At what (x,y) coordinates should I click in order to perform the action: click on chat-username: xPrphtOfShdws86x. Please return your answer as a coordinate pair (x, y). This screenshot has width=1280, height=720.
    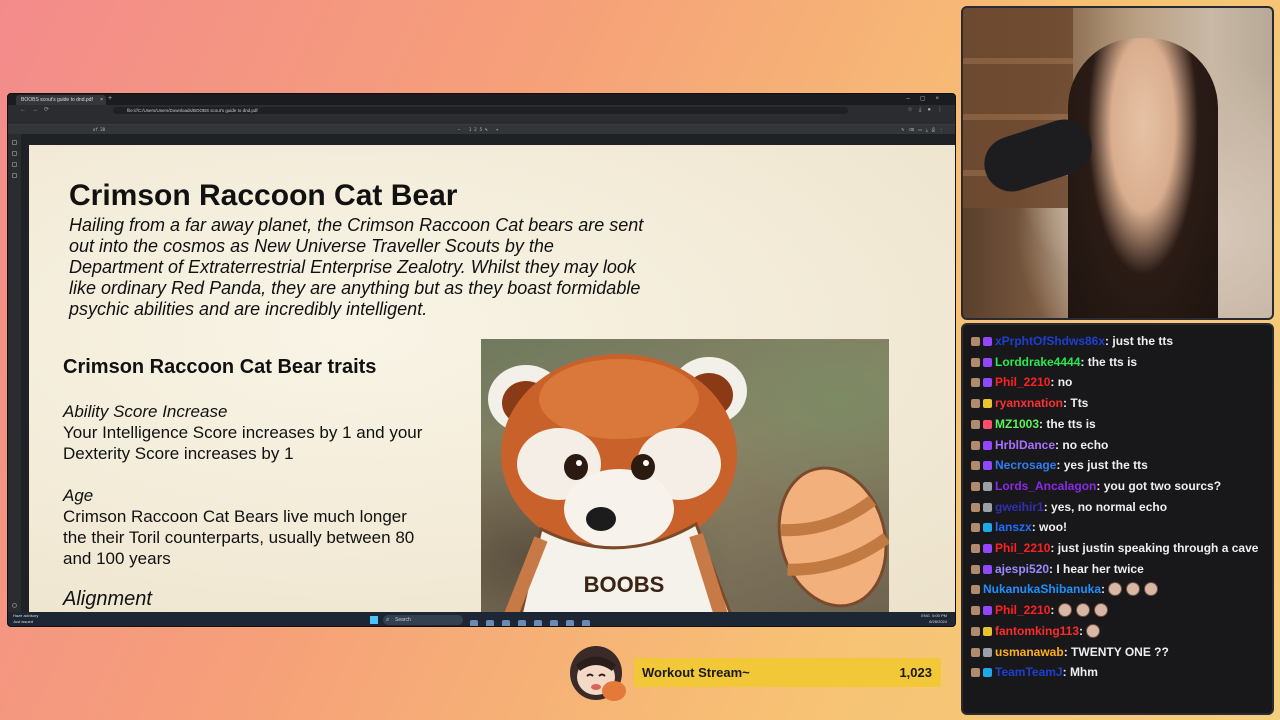
    Looking at the image, I should click on (1050, 341).